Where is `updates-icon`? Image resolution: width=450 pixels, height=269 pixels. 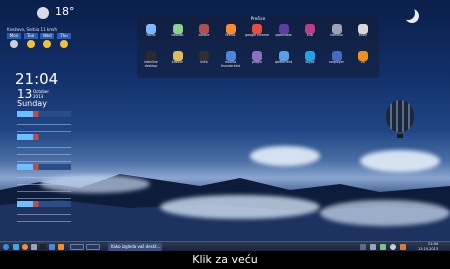
updates-icon is located at coordinates (403, 247).